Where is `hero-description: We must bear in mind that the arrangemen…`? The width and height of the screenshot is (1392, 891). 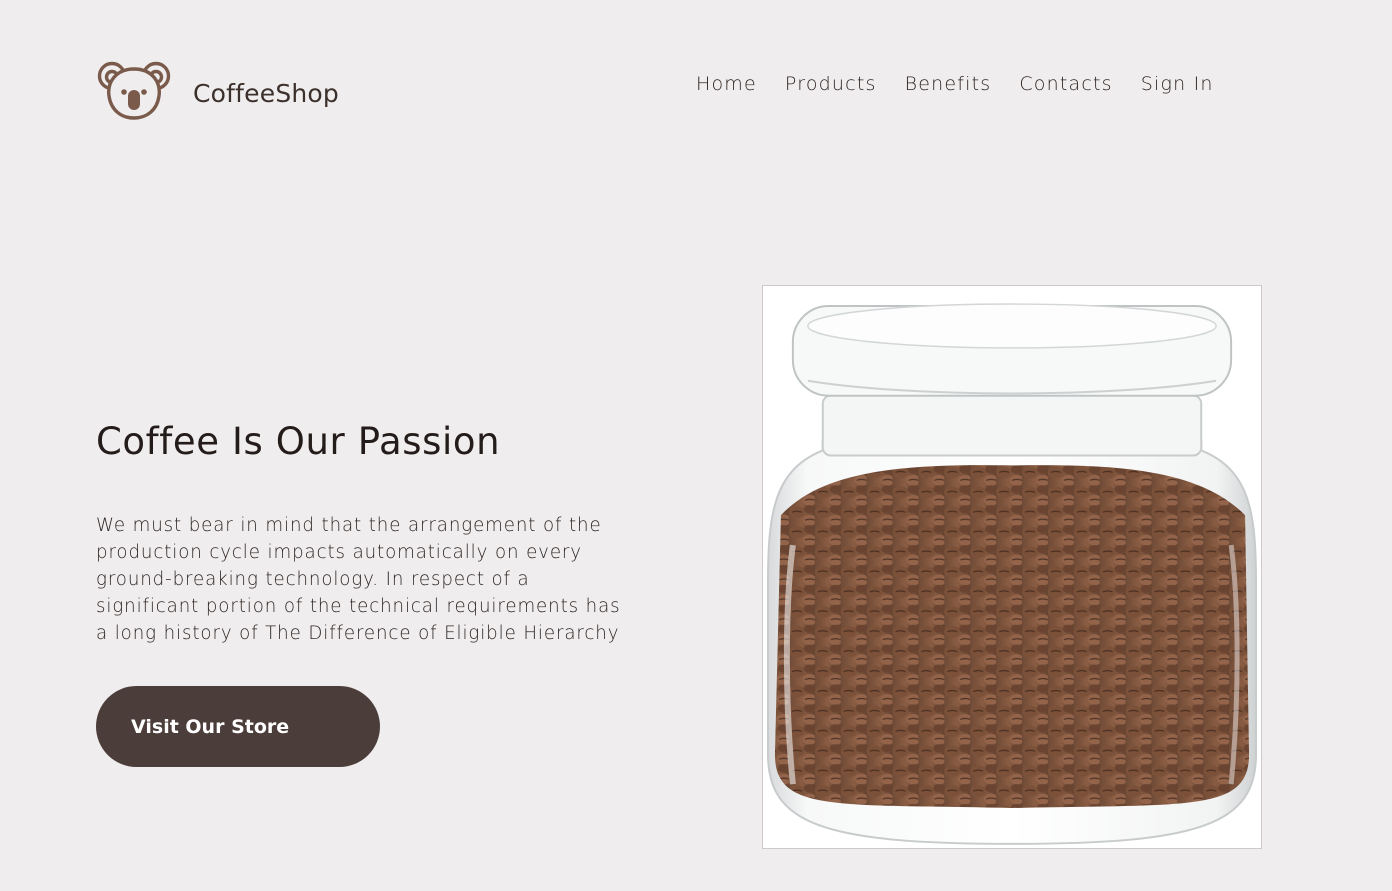 hero-description: We must bear in mind that the arrangemen… is located at coordinates (358, 579).